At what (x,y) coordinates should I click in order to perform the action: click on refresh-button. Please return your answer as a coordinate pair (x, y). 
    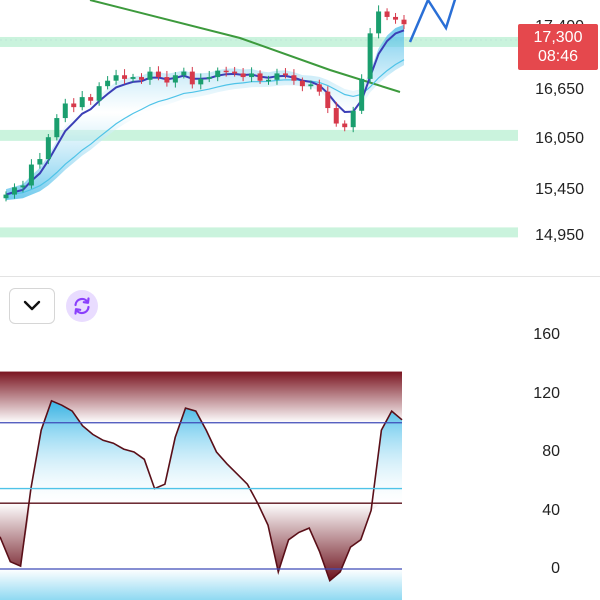
    Looking at the image, I should click on (82, 306).